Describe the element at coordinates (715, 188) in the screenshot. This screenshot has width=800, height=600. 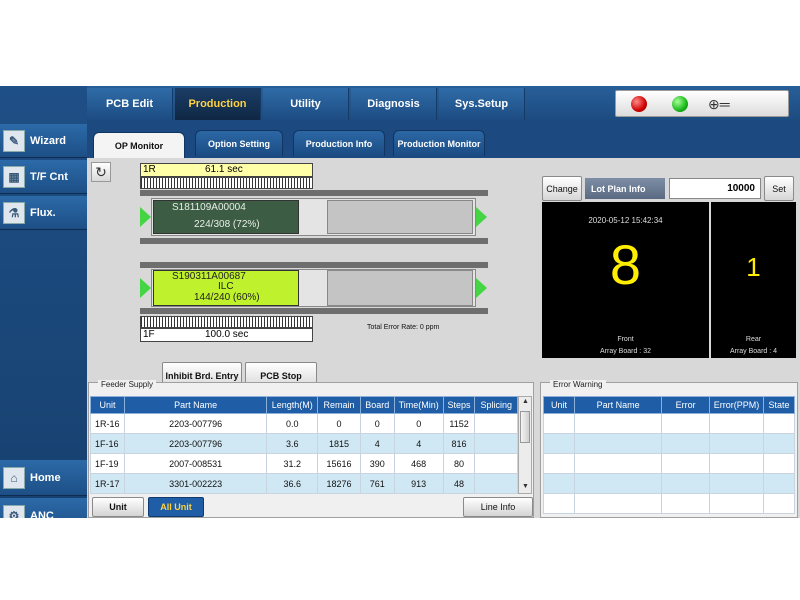
I see `lot-plan-input: 10000` at that location.